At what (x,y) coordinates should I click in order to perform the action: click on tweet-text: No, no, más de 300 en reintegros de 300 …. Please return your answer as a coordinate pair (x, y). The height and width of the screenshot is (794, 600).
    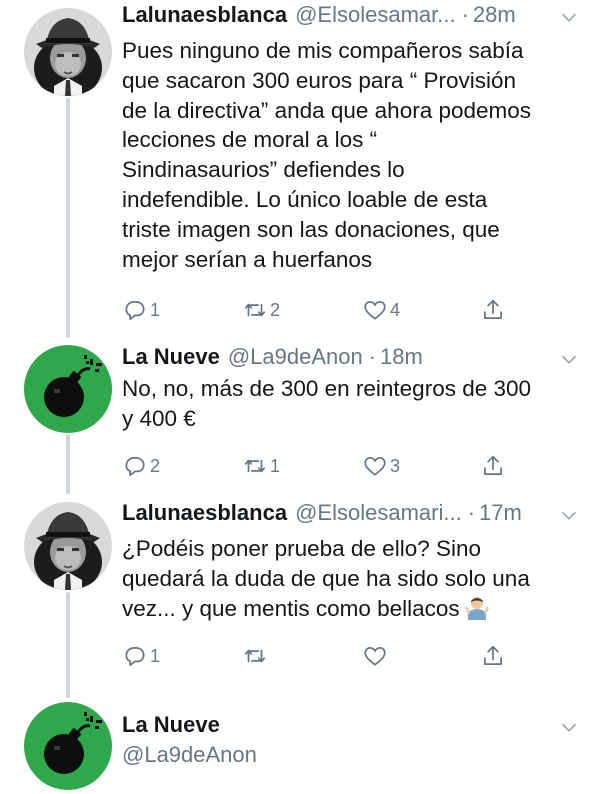
    Looking at the image, I should click on (327, 403).